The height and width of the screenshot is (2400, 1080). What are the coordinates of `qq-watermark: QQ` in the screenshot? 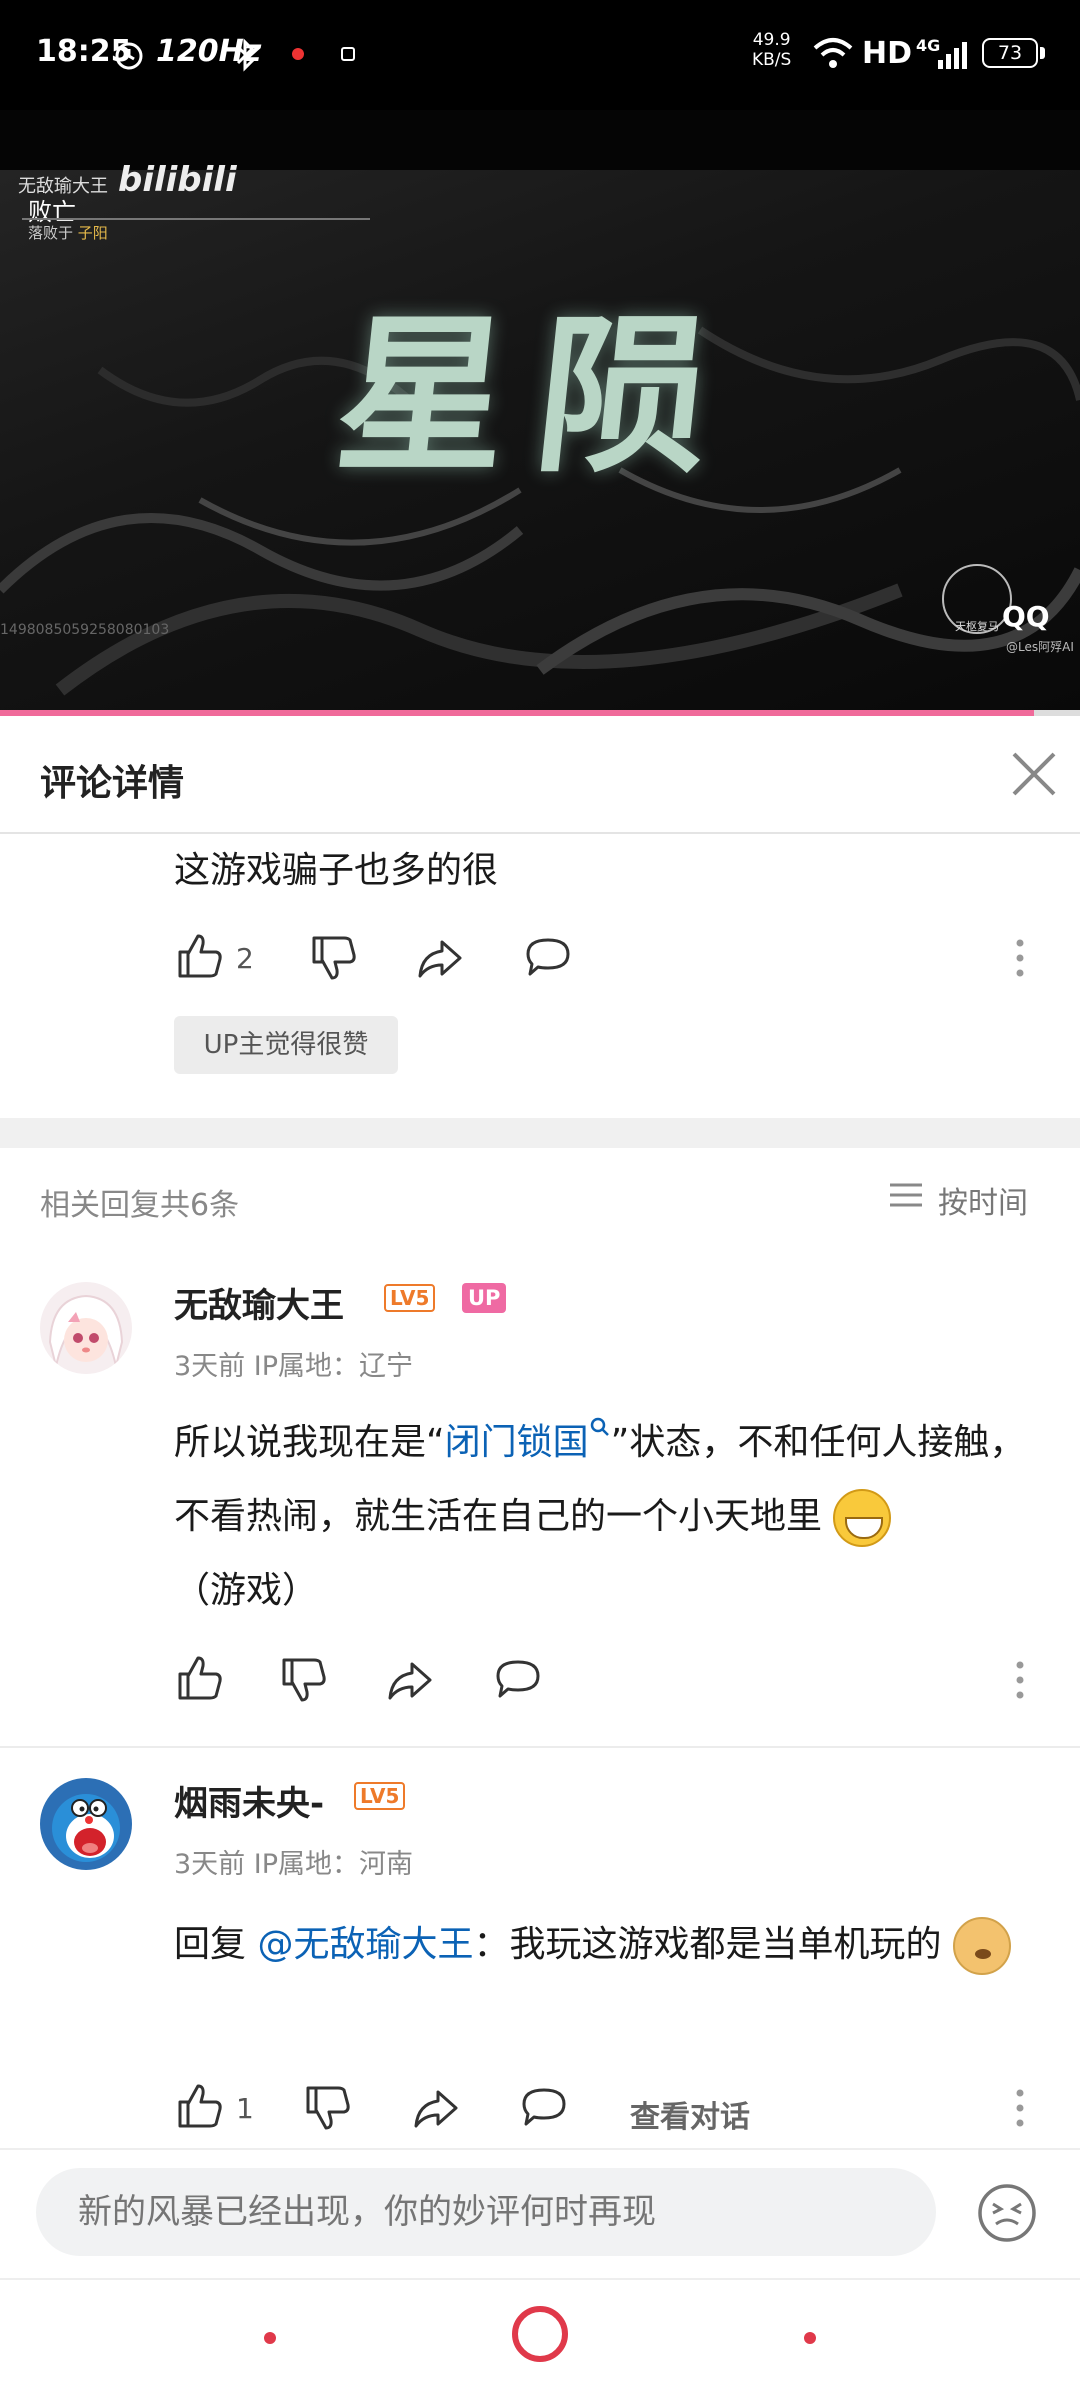 It's located at (1026, 616).